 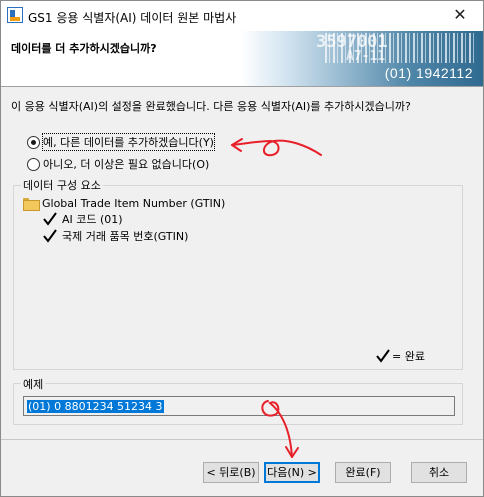 I want to click on tree-item-label: AI 코드 (01), so click(x=92, y=219).